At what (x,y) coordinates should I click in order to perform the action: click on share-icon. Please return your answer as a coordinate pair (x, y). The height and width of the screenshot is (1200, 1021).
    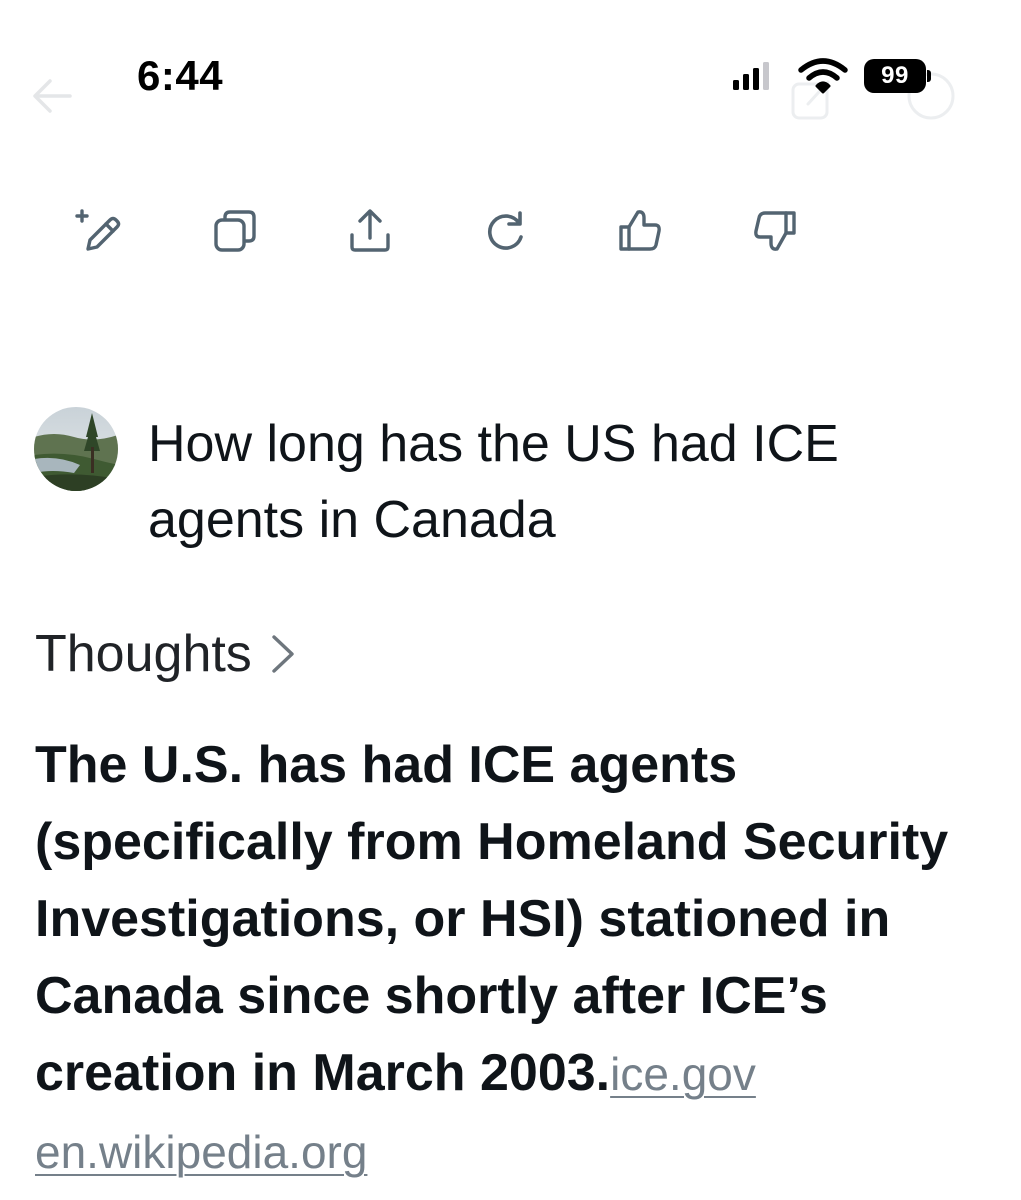
    Looking at the image, I should click on (370, 230).